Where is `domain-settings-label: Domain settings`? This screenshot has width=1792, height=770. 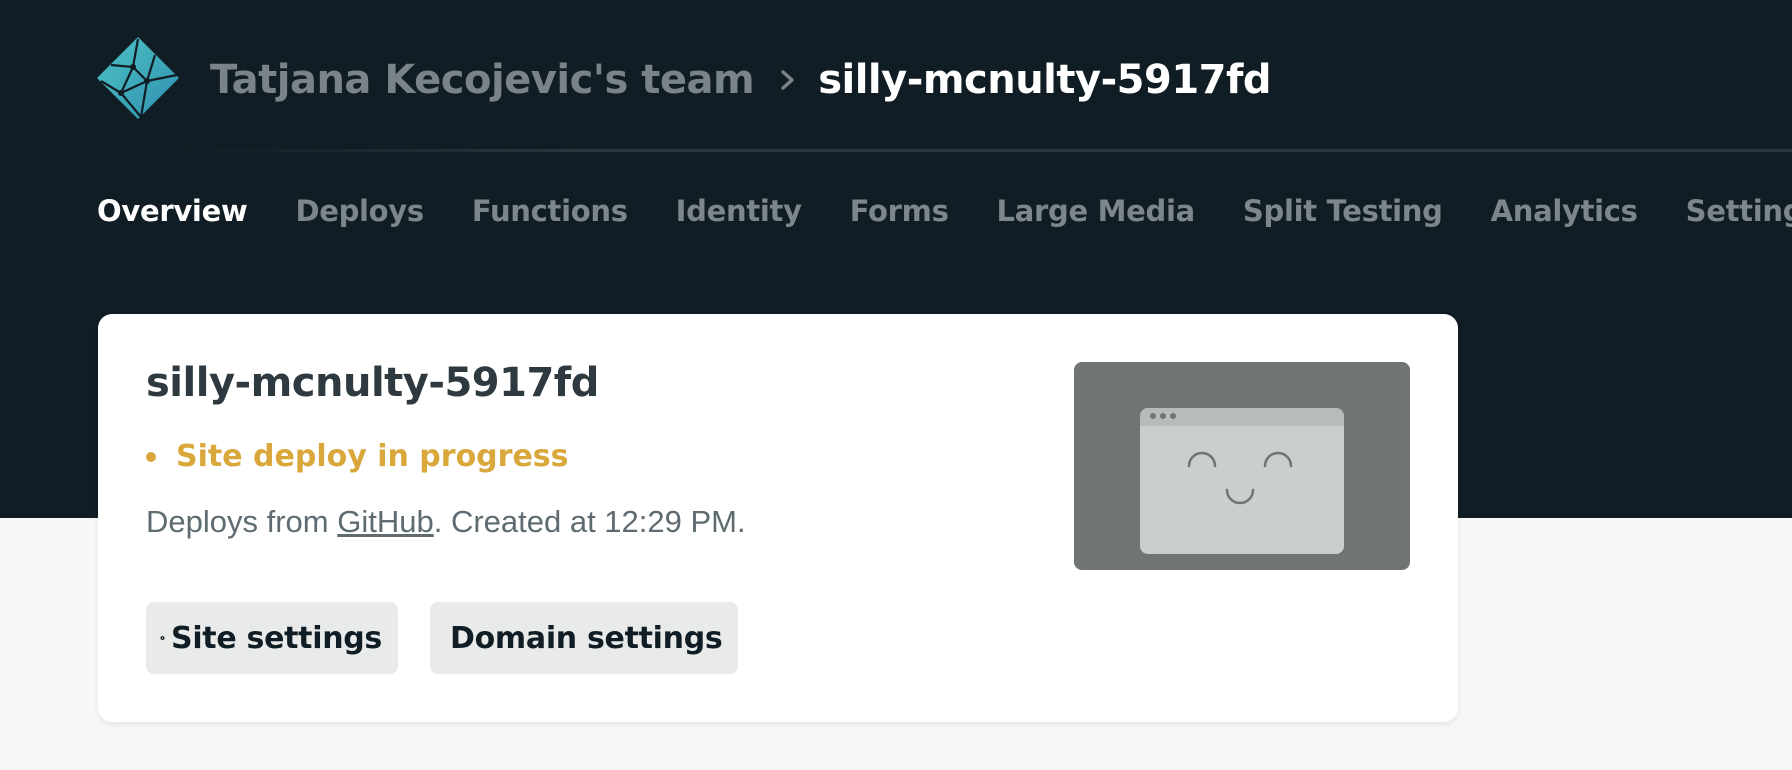
domain-settings-label: Domain settings is located at coordinates (586, 638).